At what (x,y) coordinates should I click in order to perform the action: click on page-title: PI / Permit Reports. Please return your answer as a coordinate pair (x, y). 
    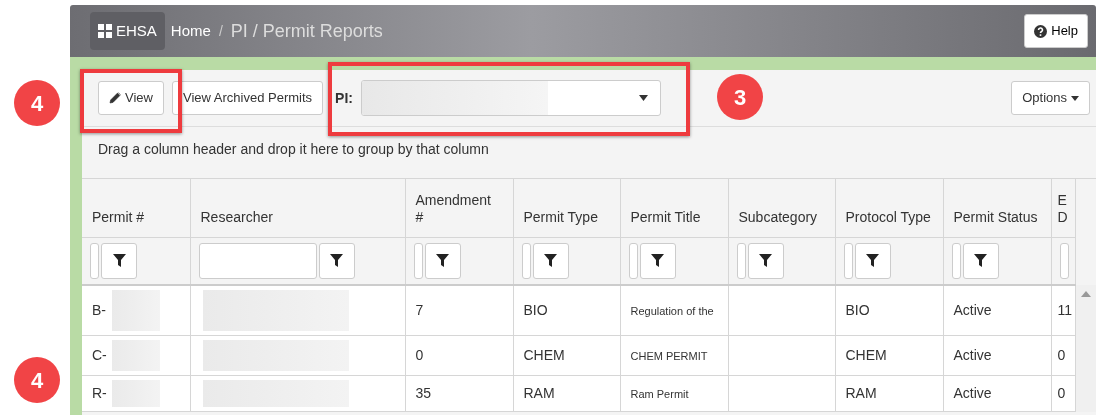
    Looking at the image, I should click on (306, 31).